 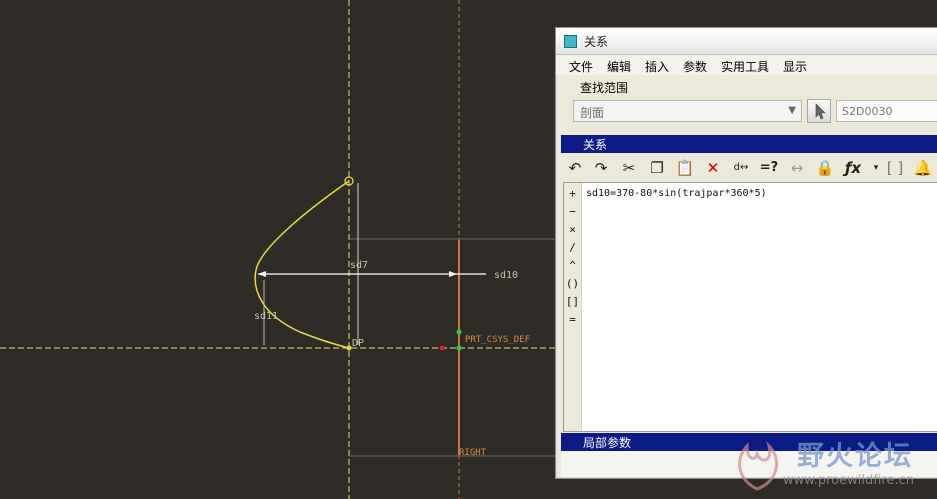 What do you see at coordinates (595, 145) in the screenshot?
I see `relations-section-title: 关系` at bounding box center [595, 145].